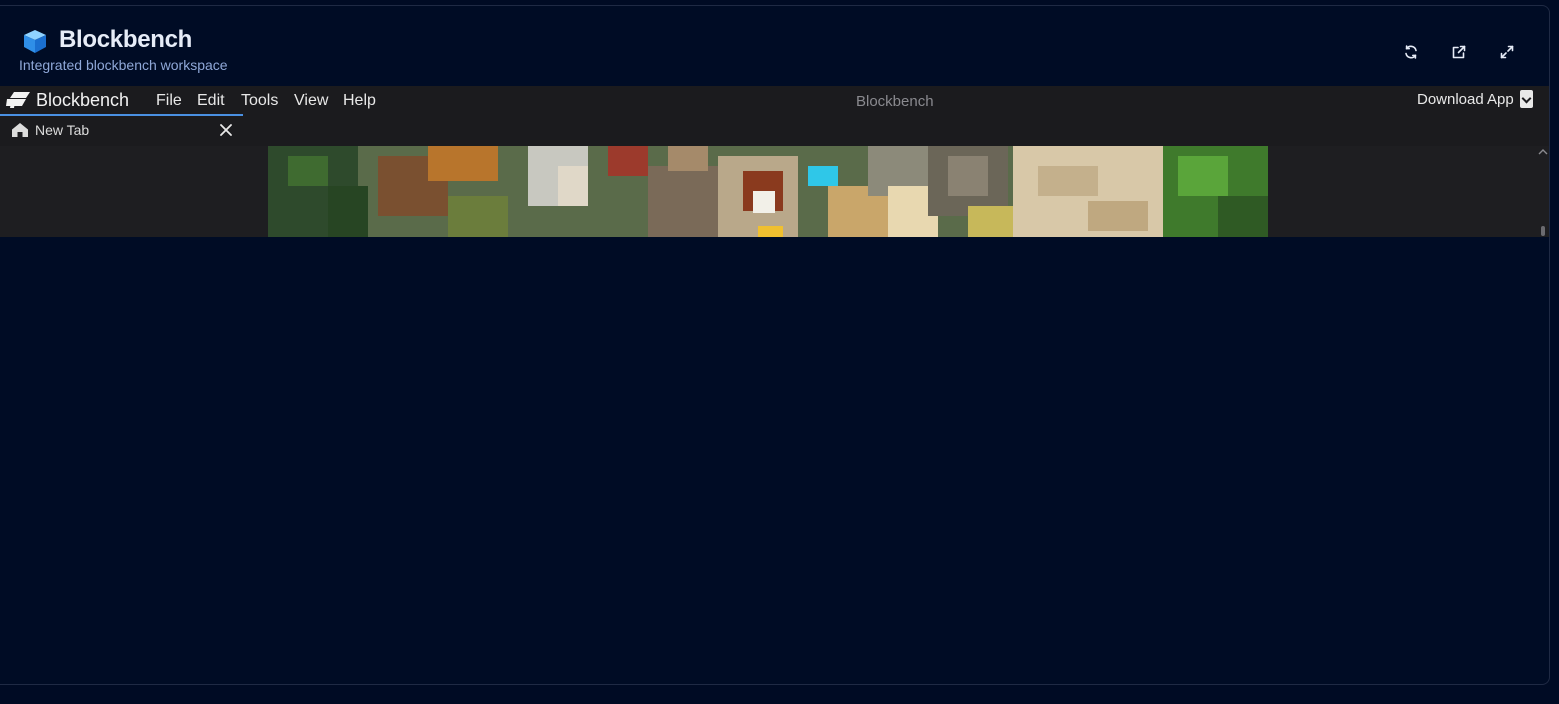 The image size is (1559, 704). What do you see at coordinates (1543, 191) in the screenshot?
I see `vertical-scrollbar` at bounding box center [1543, 191].